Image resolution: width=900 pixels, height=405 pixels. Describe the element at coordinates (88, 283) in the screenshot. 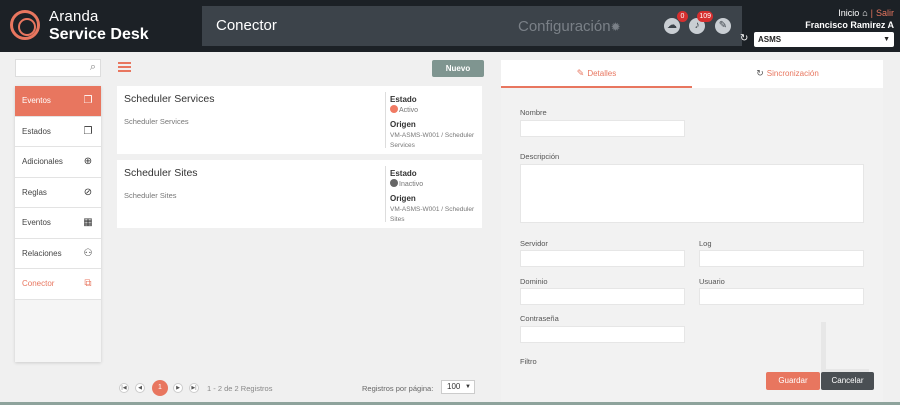

I see `connector-icon: ⧉` at that location.